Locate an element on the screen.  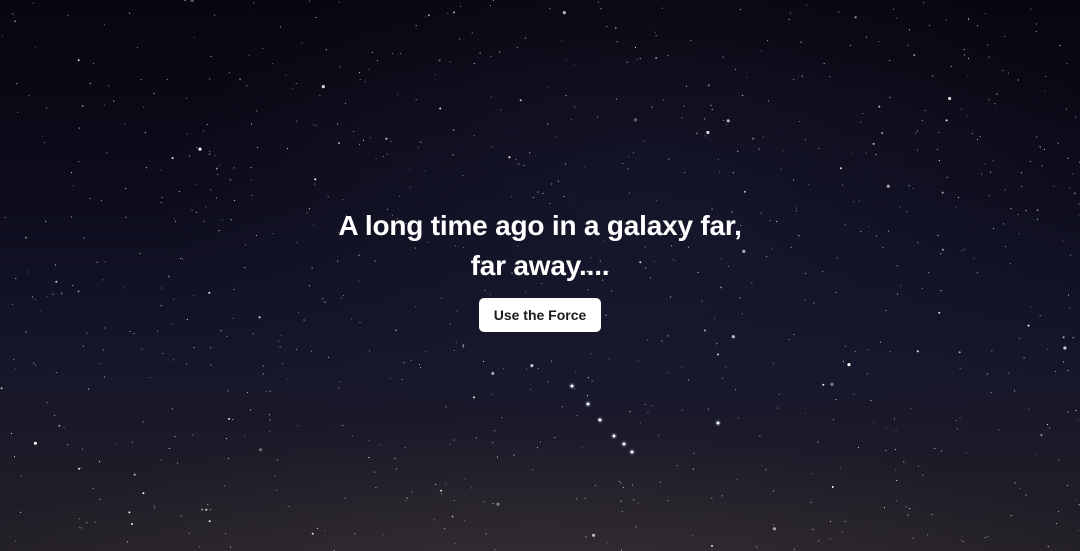
bright-star is located at coordinates (632, 452).